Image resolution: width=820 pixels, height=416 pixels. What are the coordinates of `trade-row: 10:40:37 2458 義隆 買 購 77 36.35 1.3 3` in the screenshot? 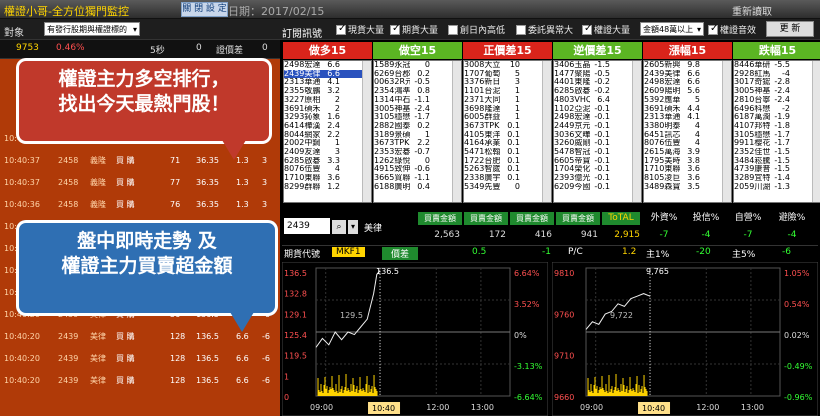 It's located at (140, 182).